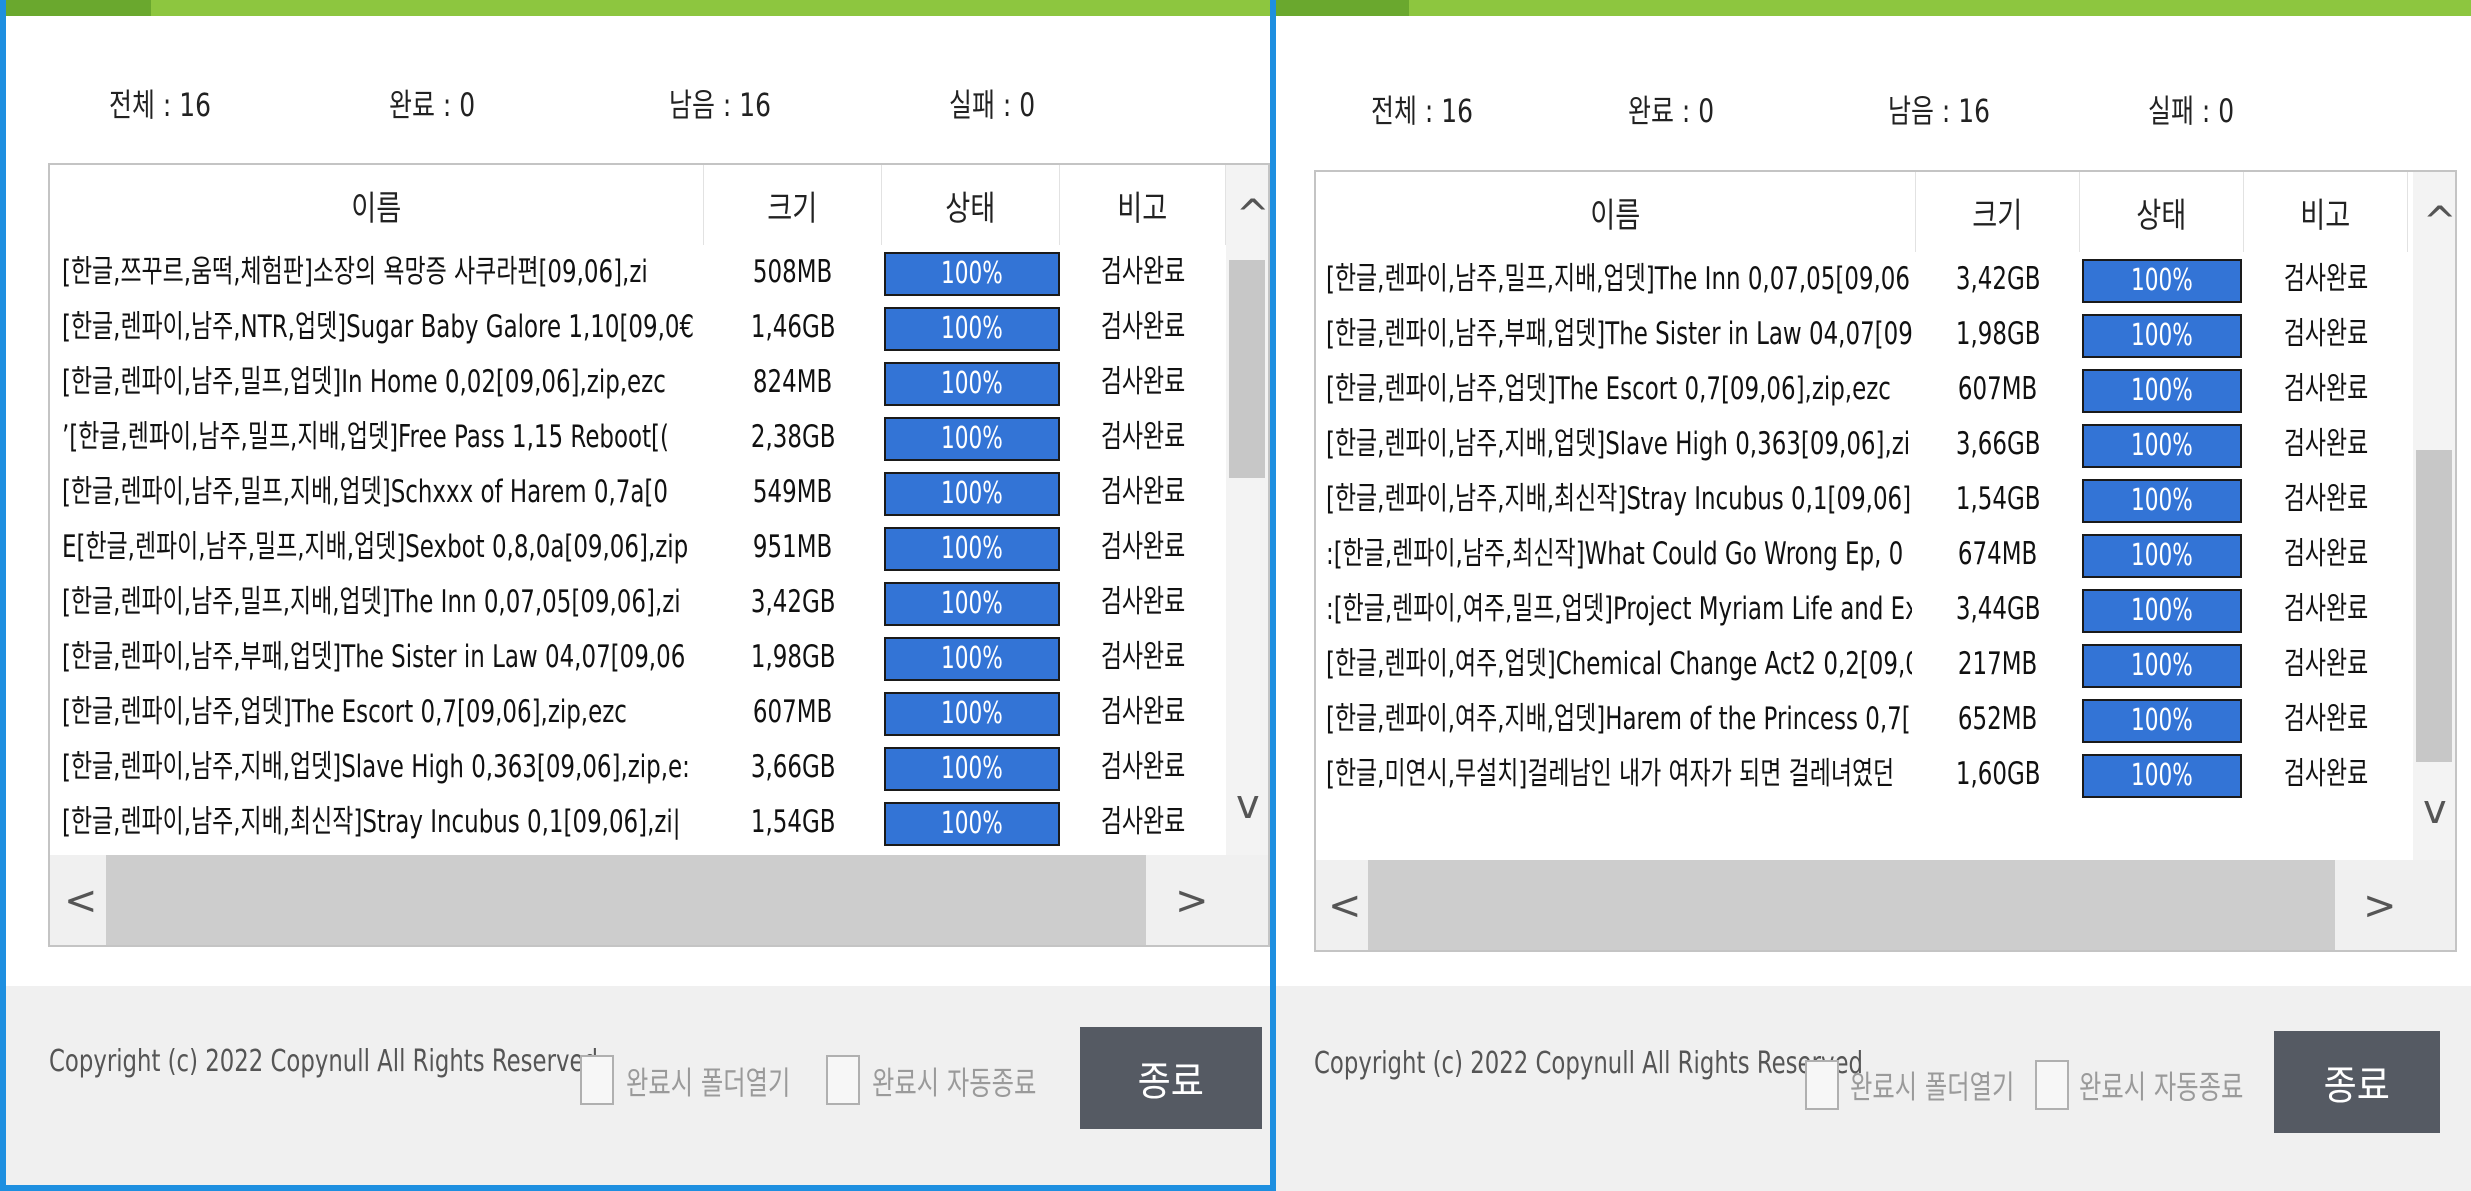 This screenshot has width=2471, height=1191. What do you see at coordinates (1422, 111) in the screenshot?
I see `stat-total: 전체 : 16` at bounding box center [1422, 111].